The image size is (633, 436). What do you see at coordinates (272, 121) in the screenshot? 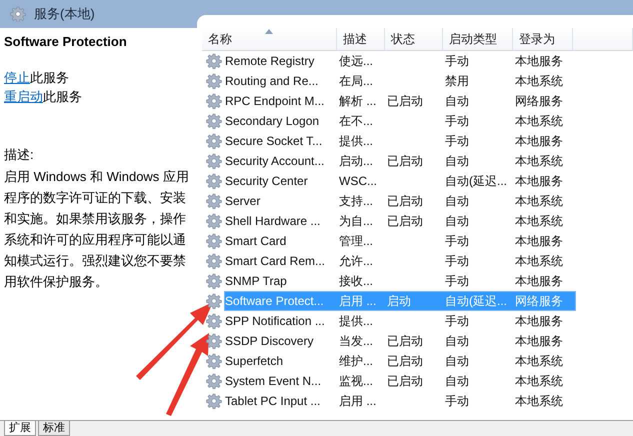
I see `service-name-cell: Secondary Logon` at bounding box center [272, 121].